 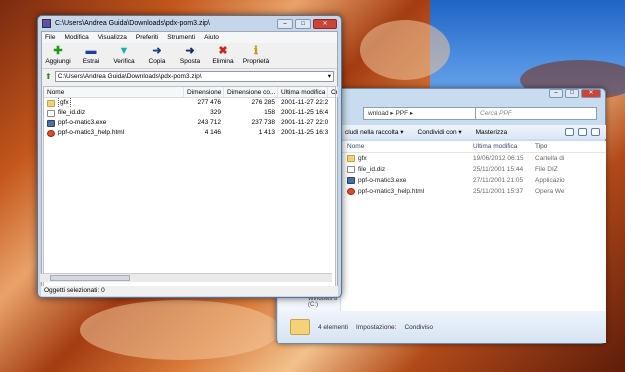 What do you see at coordinates (595, 132) in the screenshot?
I see `help-icon` at bounding box center [595, 132].